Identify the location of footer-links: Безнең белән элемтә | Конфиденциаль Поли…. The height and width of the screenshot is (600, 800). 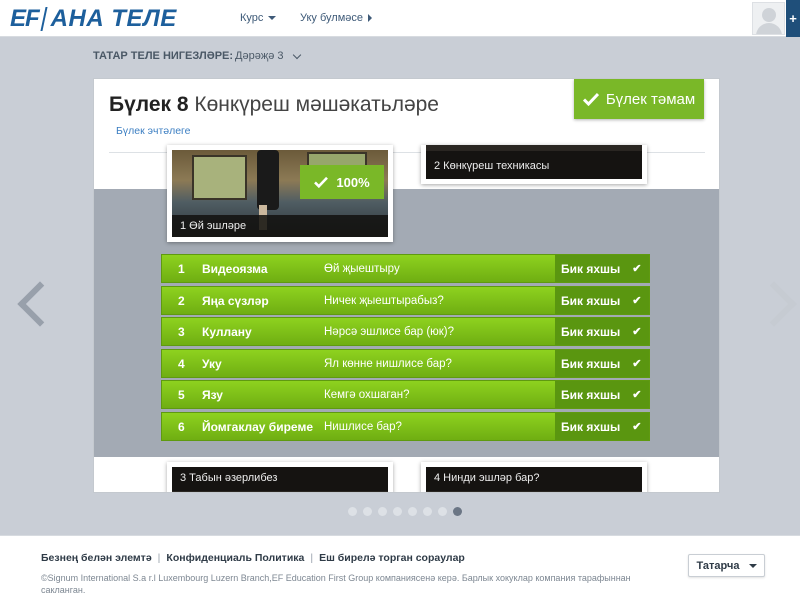
(253, 558).